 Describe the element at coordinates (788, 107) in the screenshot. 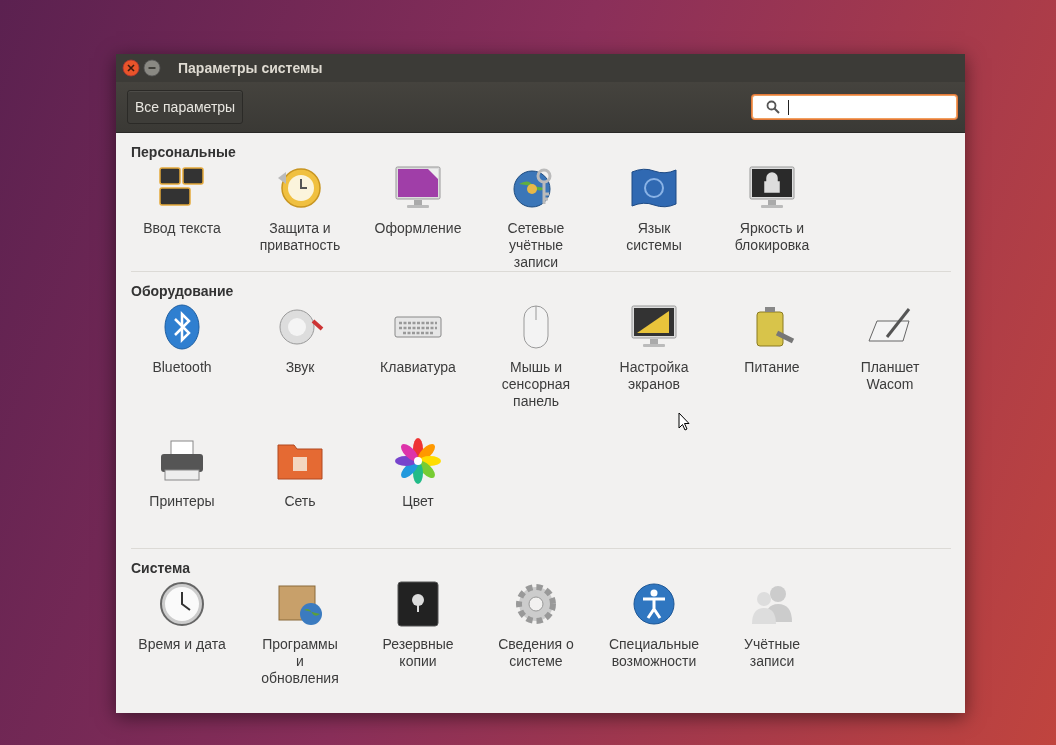

I see `text-caret` at that location.